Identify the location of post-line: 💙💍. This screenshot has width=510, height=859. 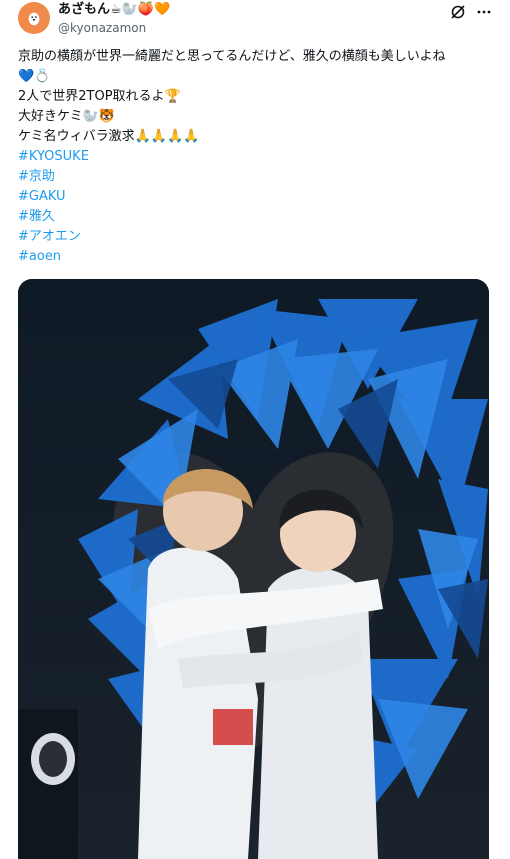
(34, 76).